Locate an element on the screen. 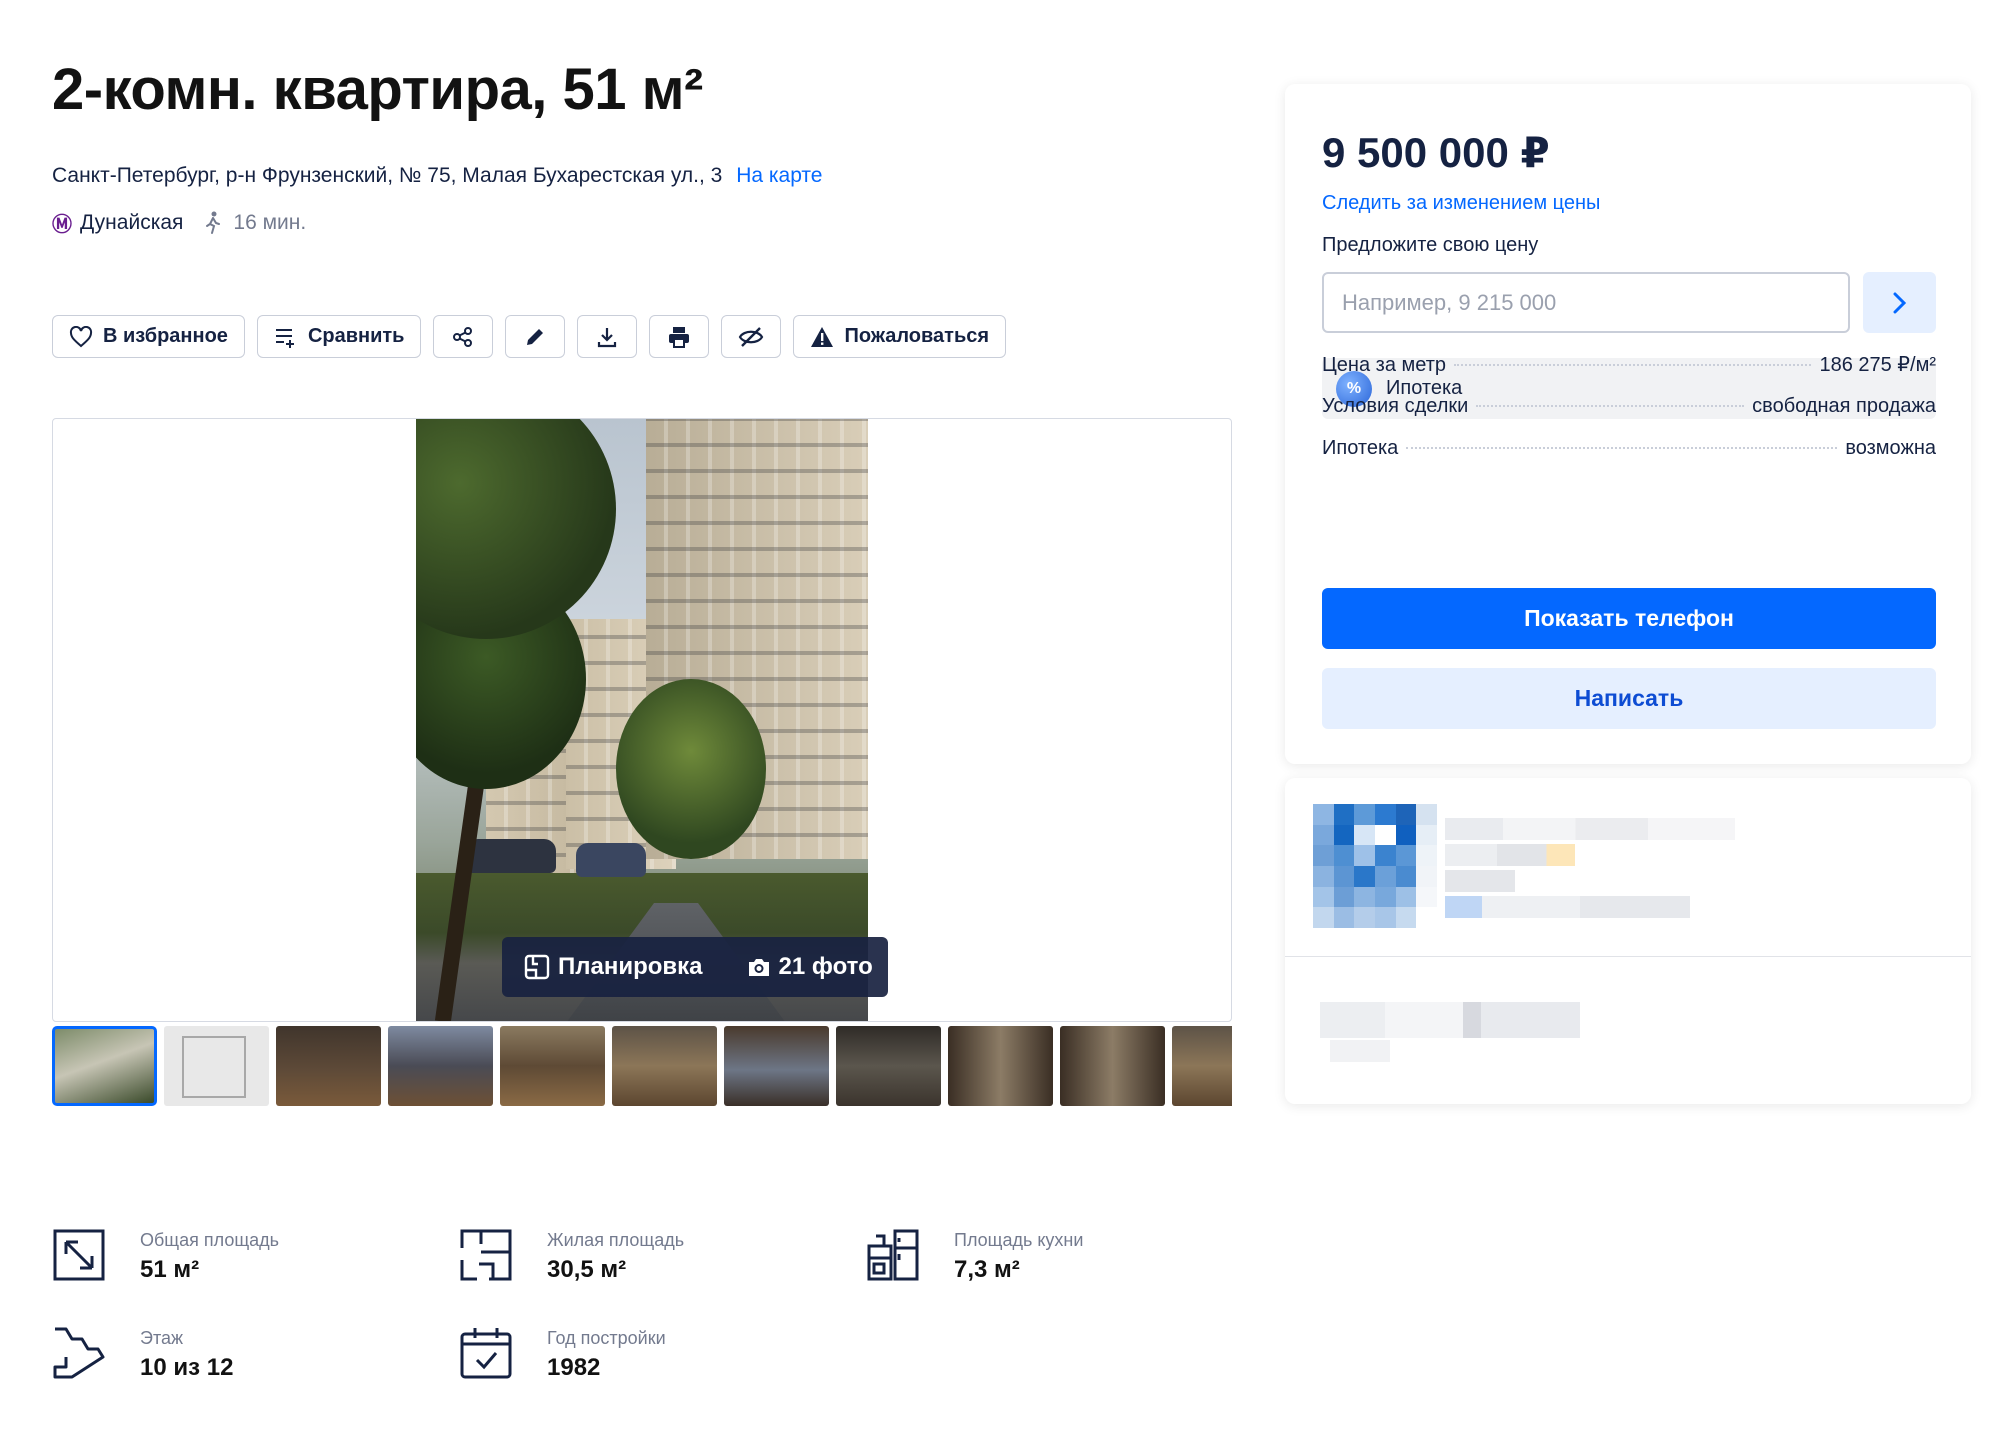 Image resolution: width=2000 pixels, height=1438 pixels. info-label: Цена за метр is located at coordinates (1384, 365).